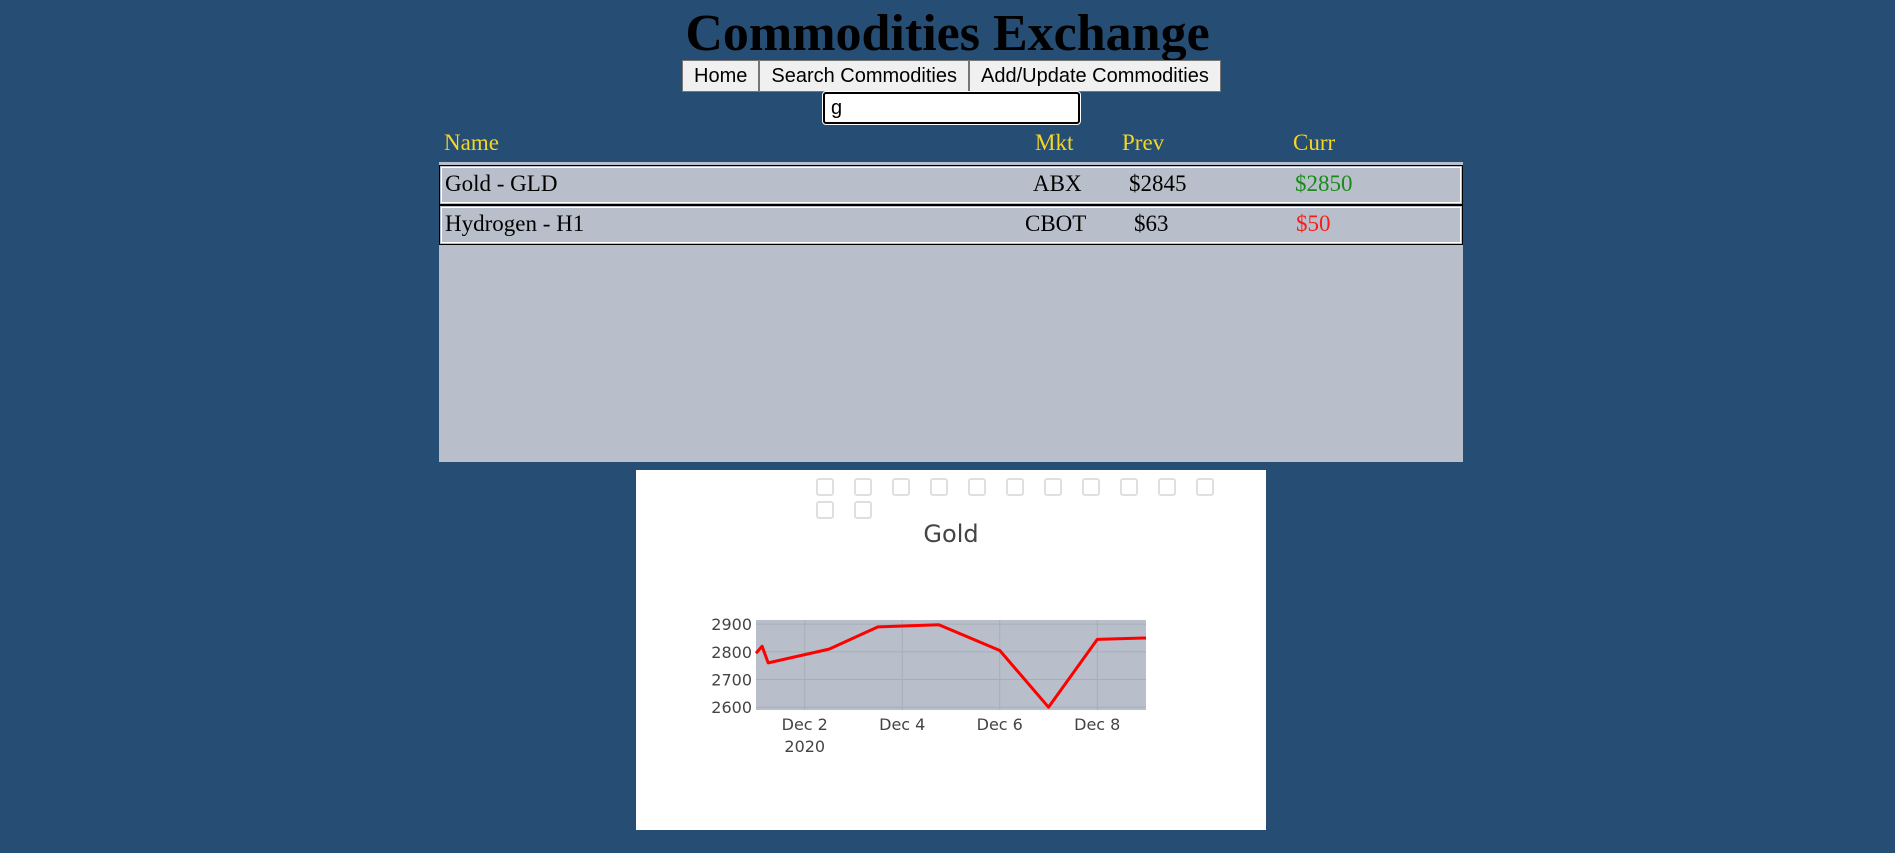 Image resolution: width=1895 pixels, height=853 pixels. Describe the element at coordinates (501, 183) in the screenshot. I see `commodity-name: Gold - GLD` at that location.